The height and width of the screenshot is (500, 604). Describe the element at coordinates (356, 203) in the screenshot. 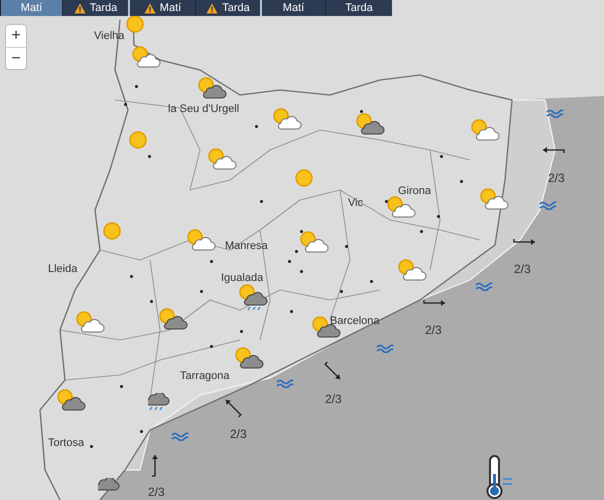

I see `city-label: Vic` at that location.